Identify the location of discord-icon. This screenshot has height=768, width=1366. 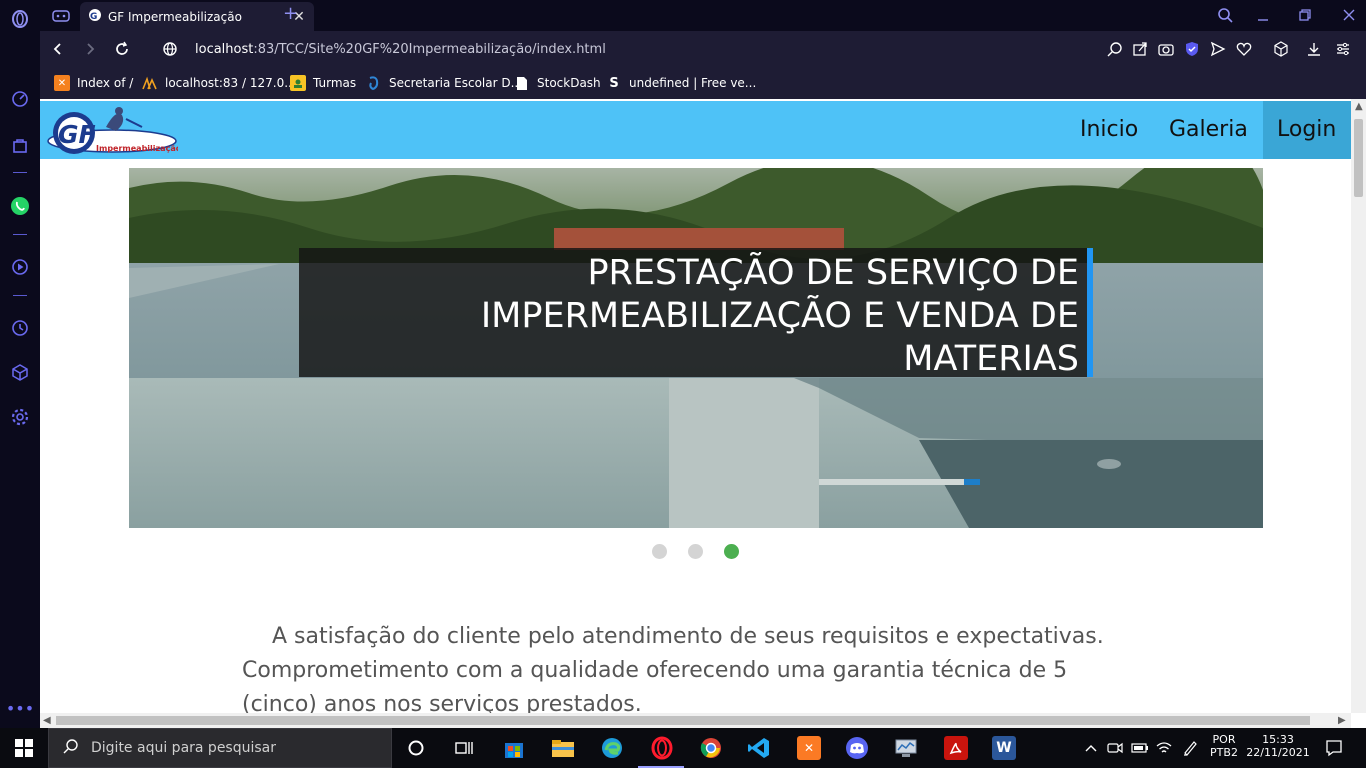
(857, 748).